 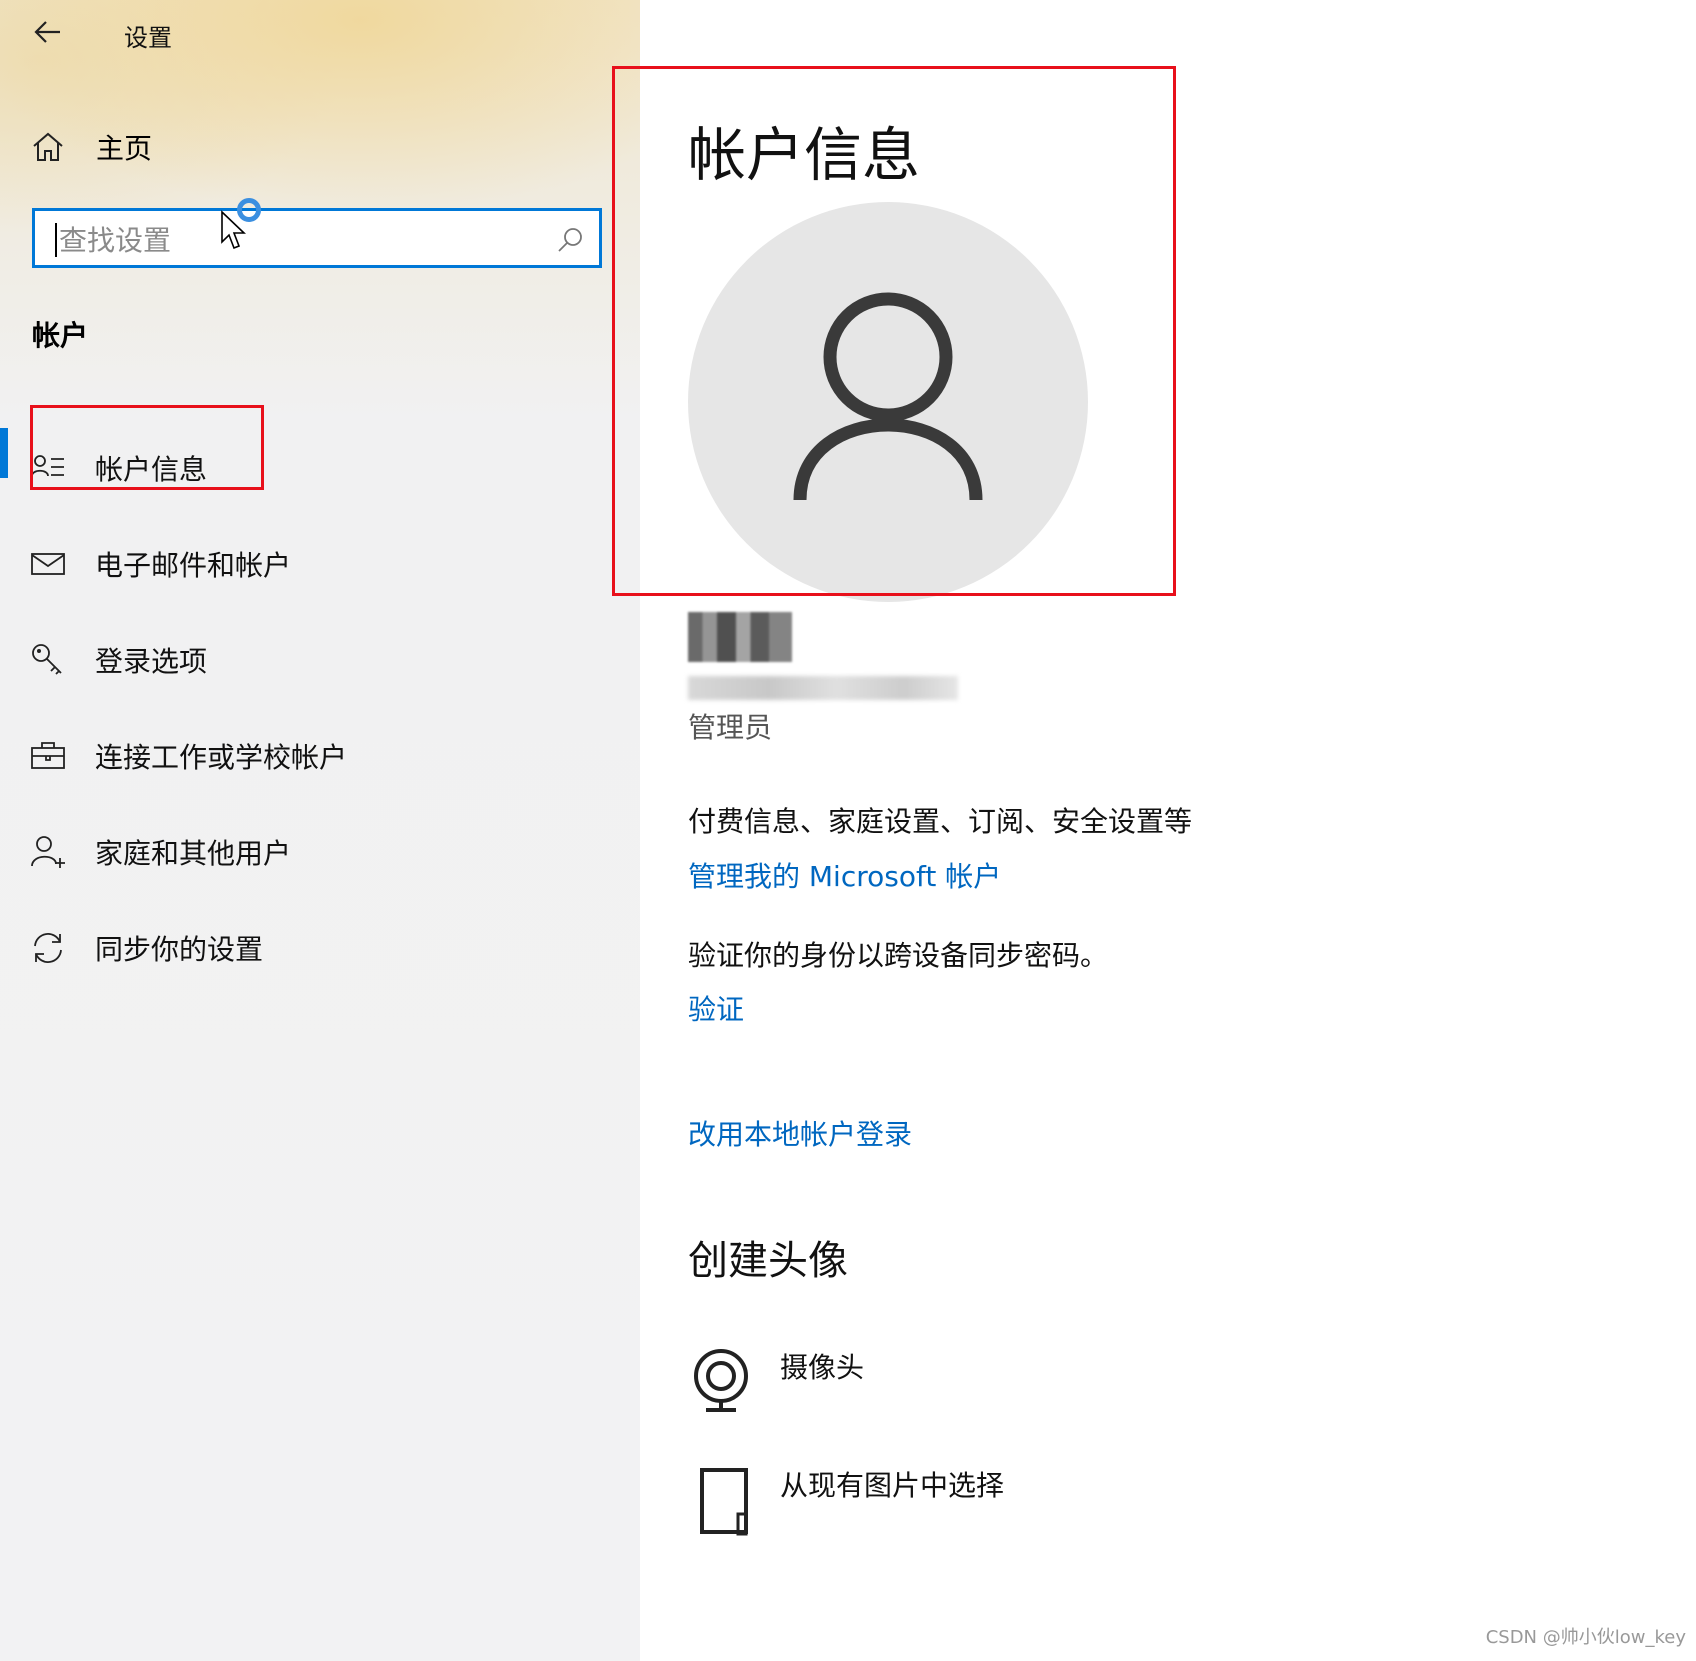 I want to click on person-add-icon, so click(x=48, y=852).